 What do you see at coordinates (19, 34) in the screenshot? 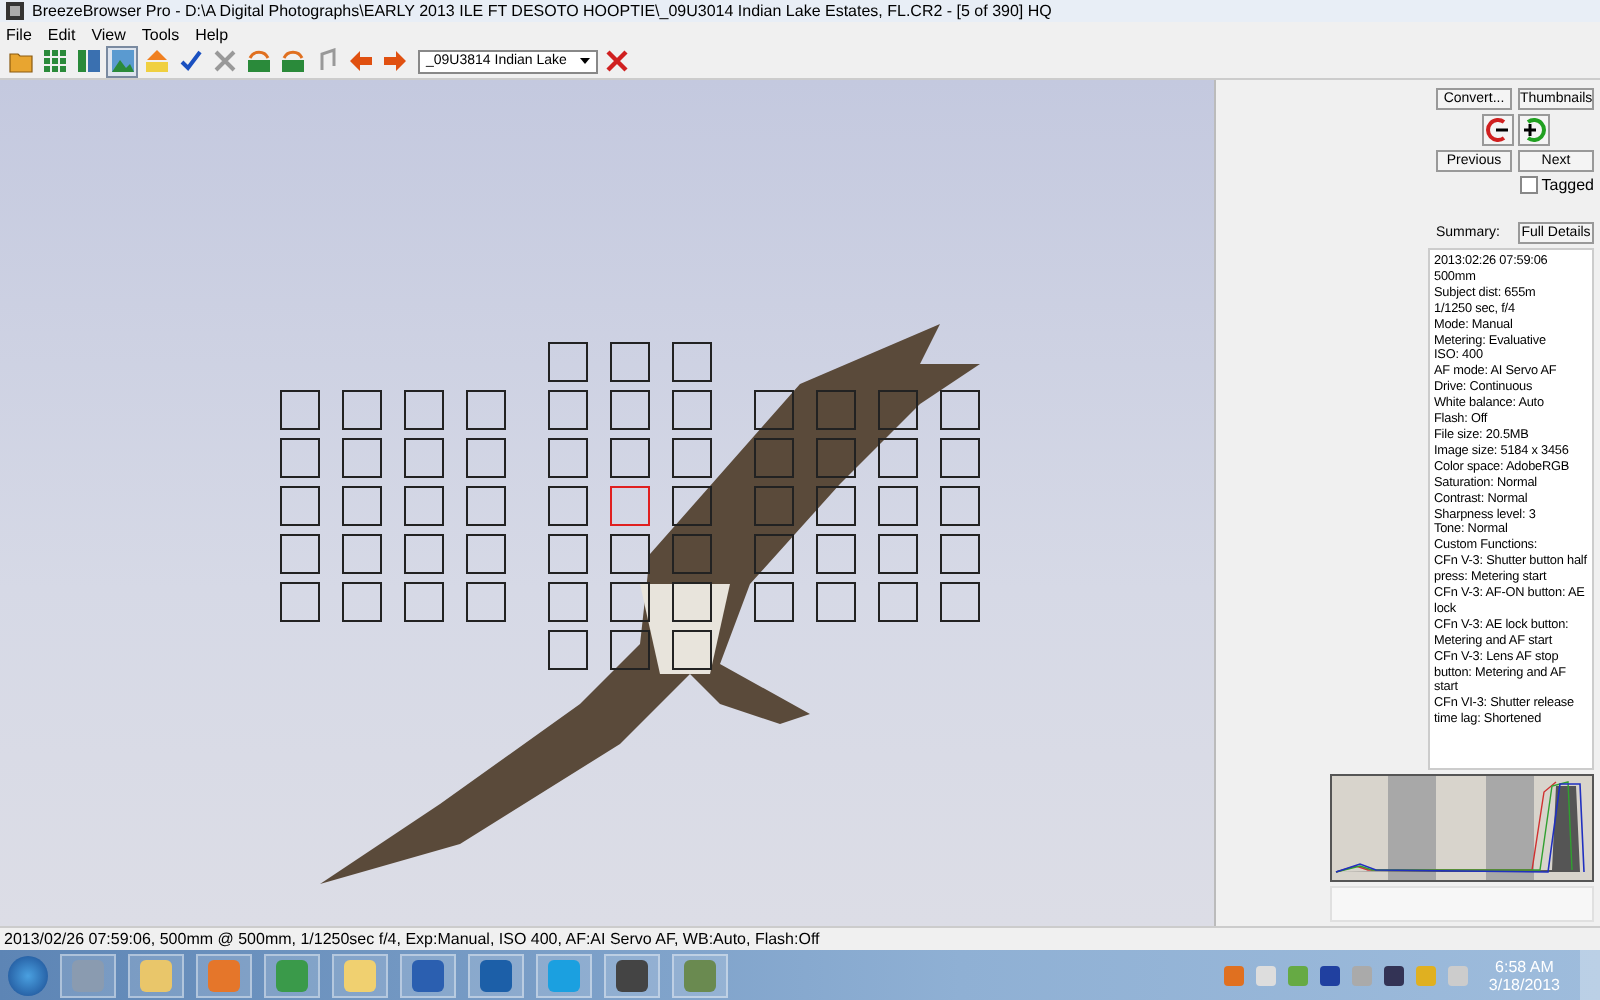
I see `menu-item: File` at bounding box center [19, 34].